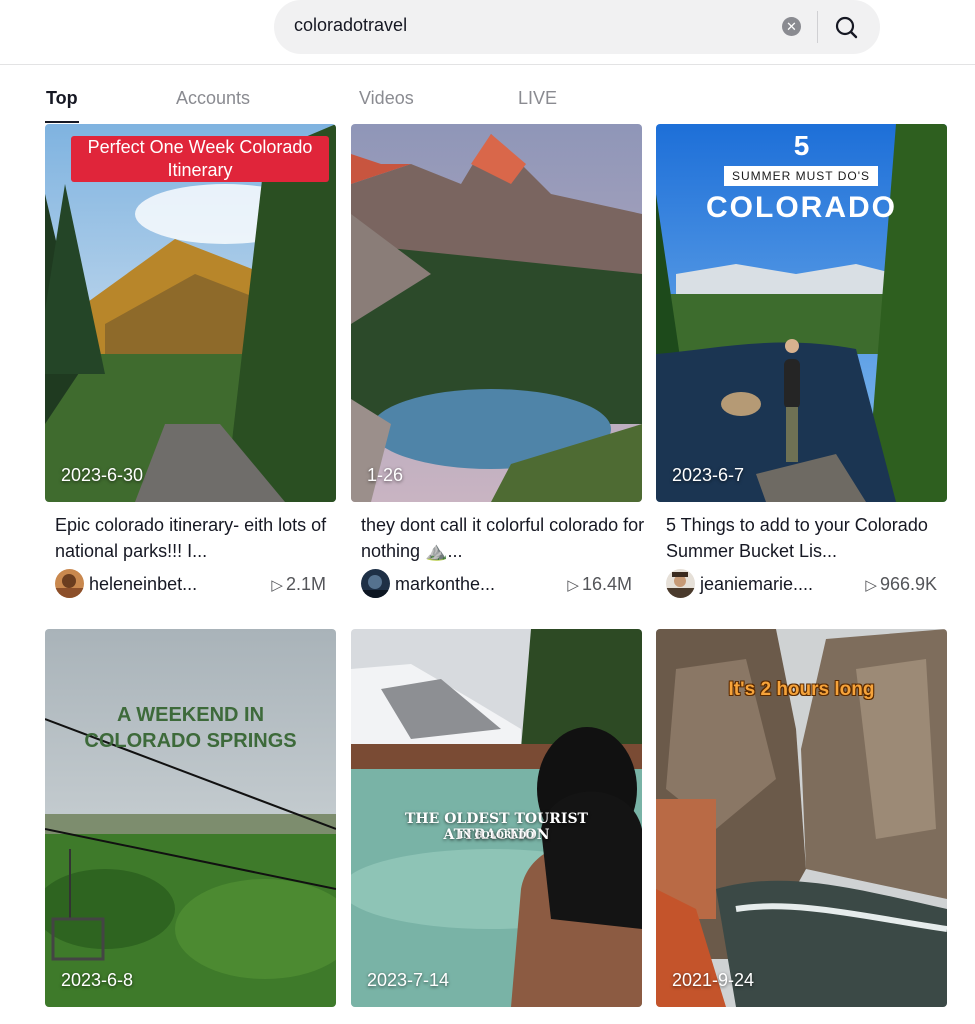 The width and height of the screenshot is (975, 1024). I want to click on view-count: ▷ 966.9K, so click(901, 584).